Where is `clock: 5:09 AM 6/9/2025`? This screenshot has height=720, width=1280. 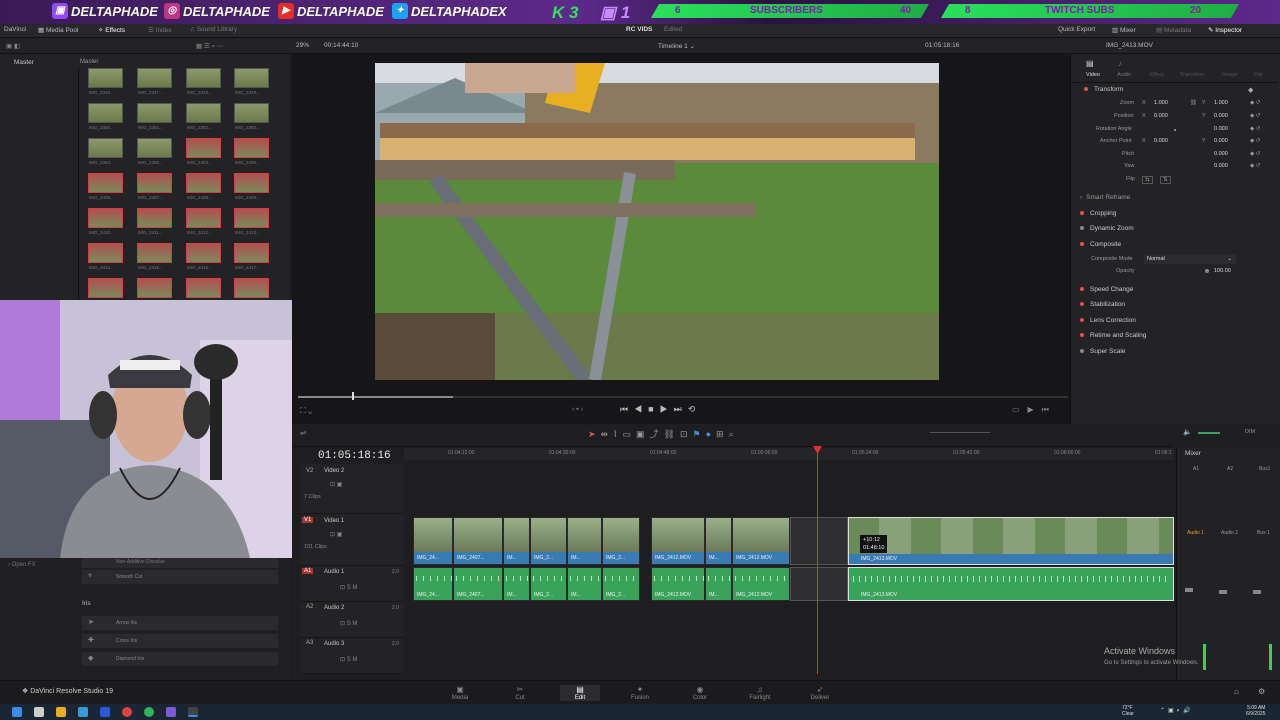 clock: 5:09 AM 6/9/2025 is located at coordinates (1255, 711).